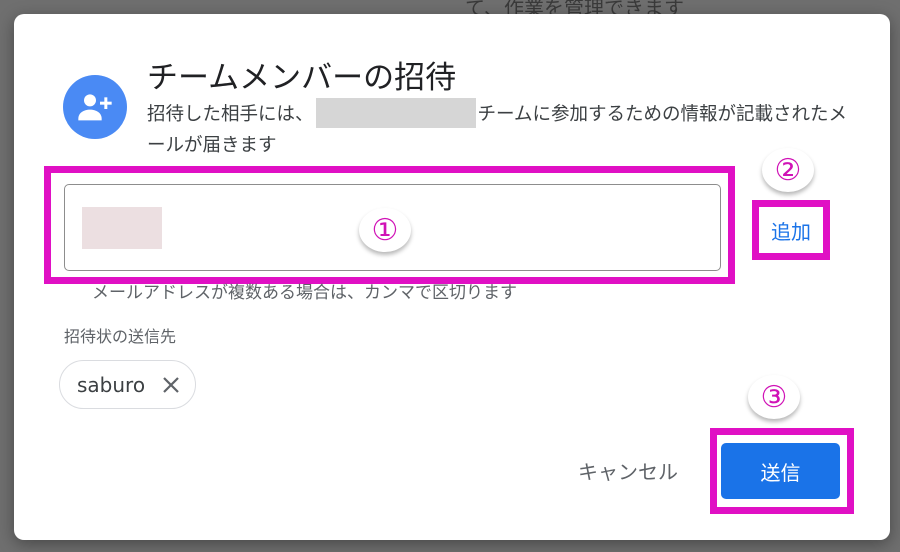  What do you see at coordinates (628, 470) in the screenshot?
I see `cancel-button: キャンセル` at bounding box center [628, 470].